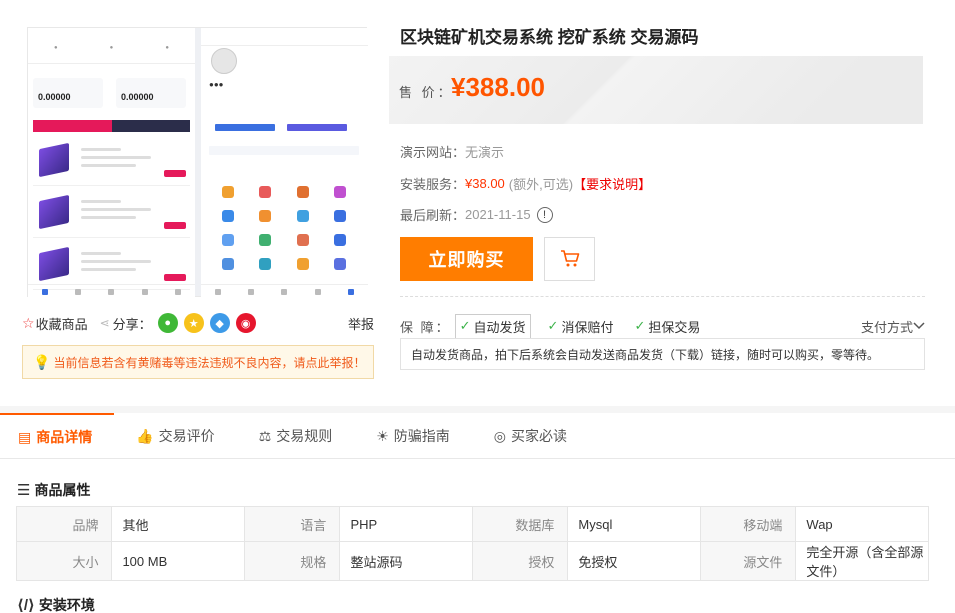 This screenshot has height=613, width=955. I want to click on install-label: 安装服务：, so click(433, 184).